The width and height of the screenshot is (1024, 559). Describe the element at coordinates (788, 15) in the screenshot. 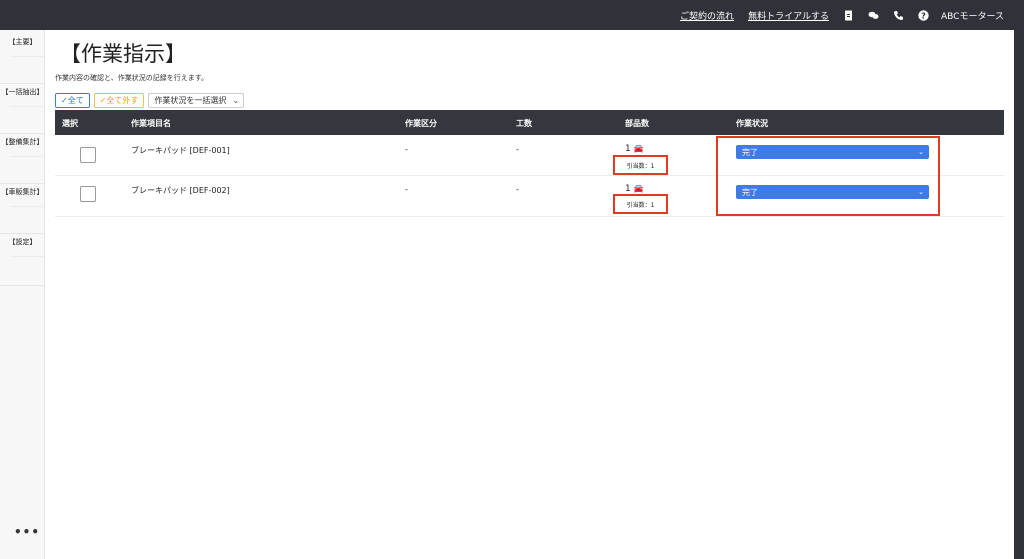

I see `free-trial-link: 無料トライアルする` at that location.